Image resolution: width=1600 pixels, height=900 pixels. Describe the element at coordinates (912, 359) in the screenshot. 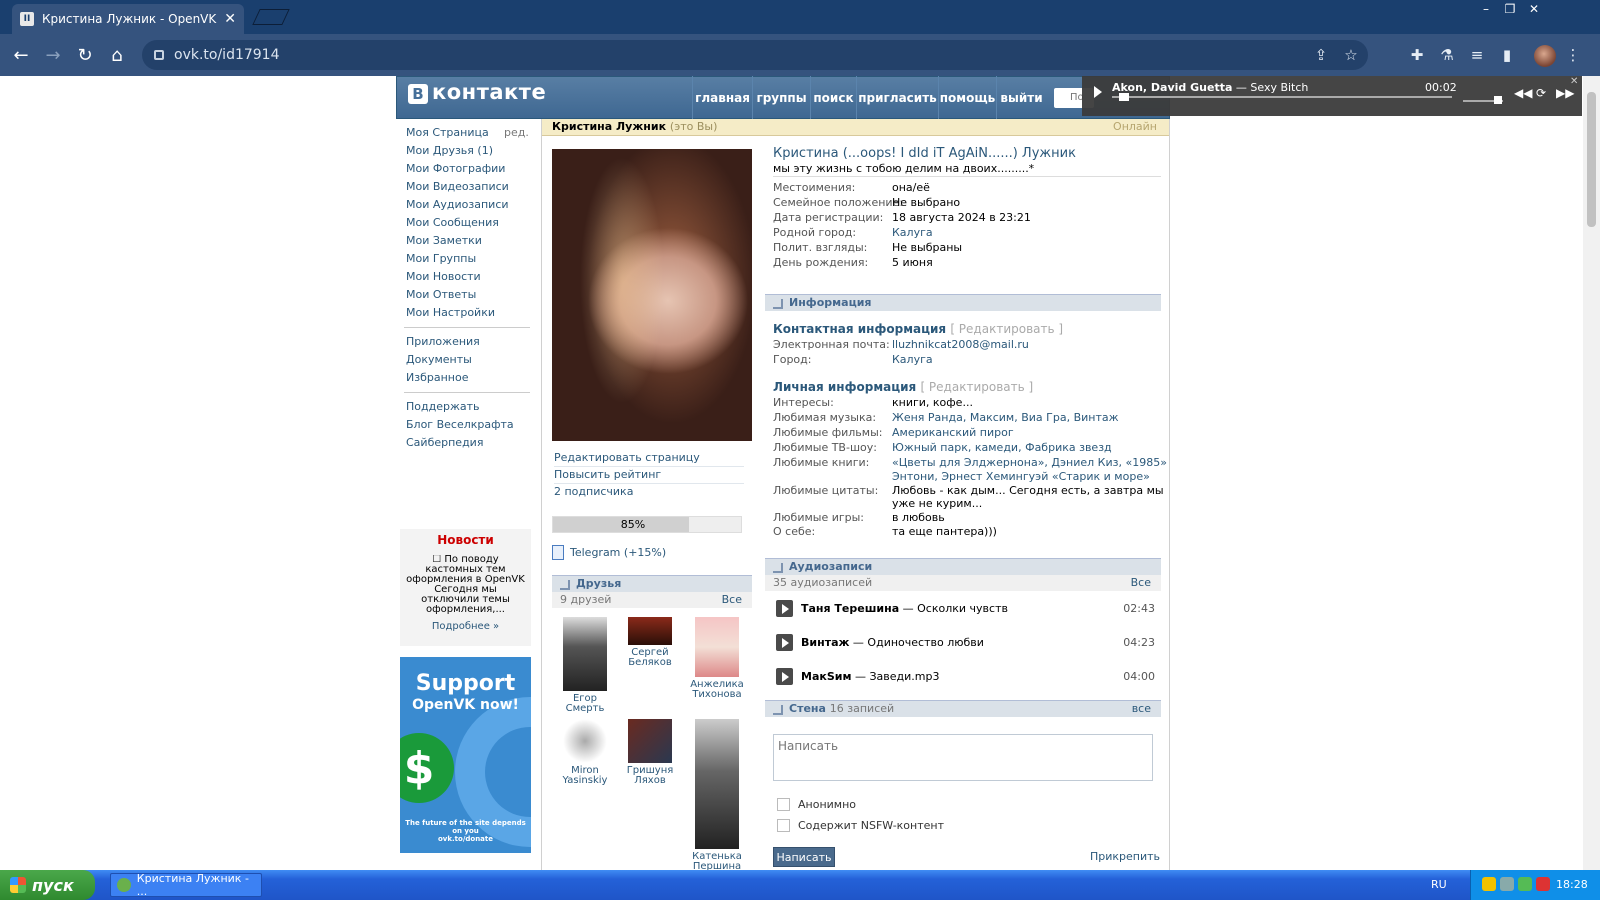

I see `city-link: Калуга` at that location.